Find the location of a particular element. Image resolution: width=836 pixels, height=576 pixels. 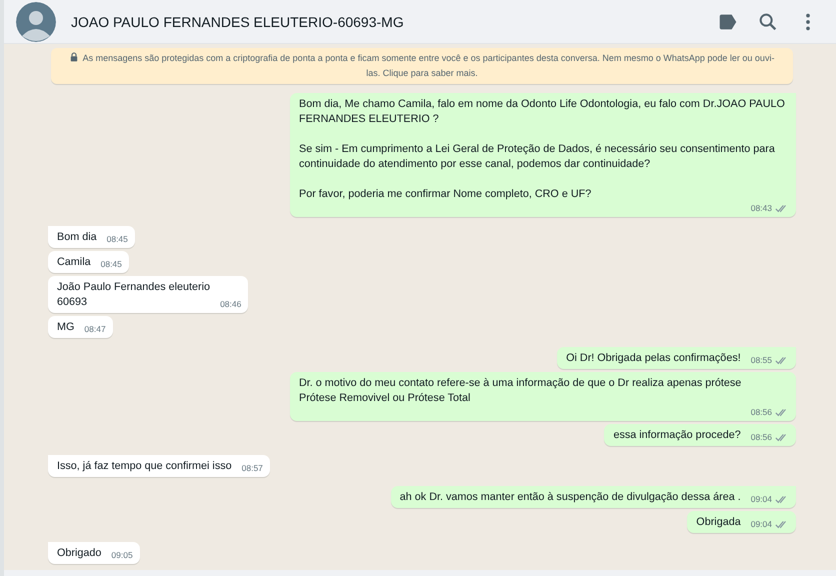

message-text: Bom dia, Me chamo Camila, falo em nome da Odonto Life Odontologia, eu falo com Dr.JOAO PAULO FERNANDES ELEUTERIO ? Se sim - Em cumprimento a Lei Geral de Proteção de Dados, é necessário seu consentimento para continuidade do atendimento por esse canal, podemos dar continuidade? Por favor, poderia me confirmar Nome completo, CRO e UF? is located at coordinates (542, 149).